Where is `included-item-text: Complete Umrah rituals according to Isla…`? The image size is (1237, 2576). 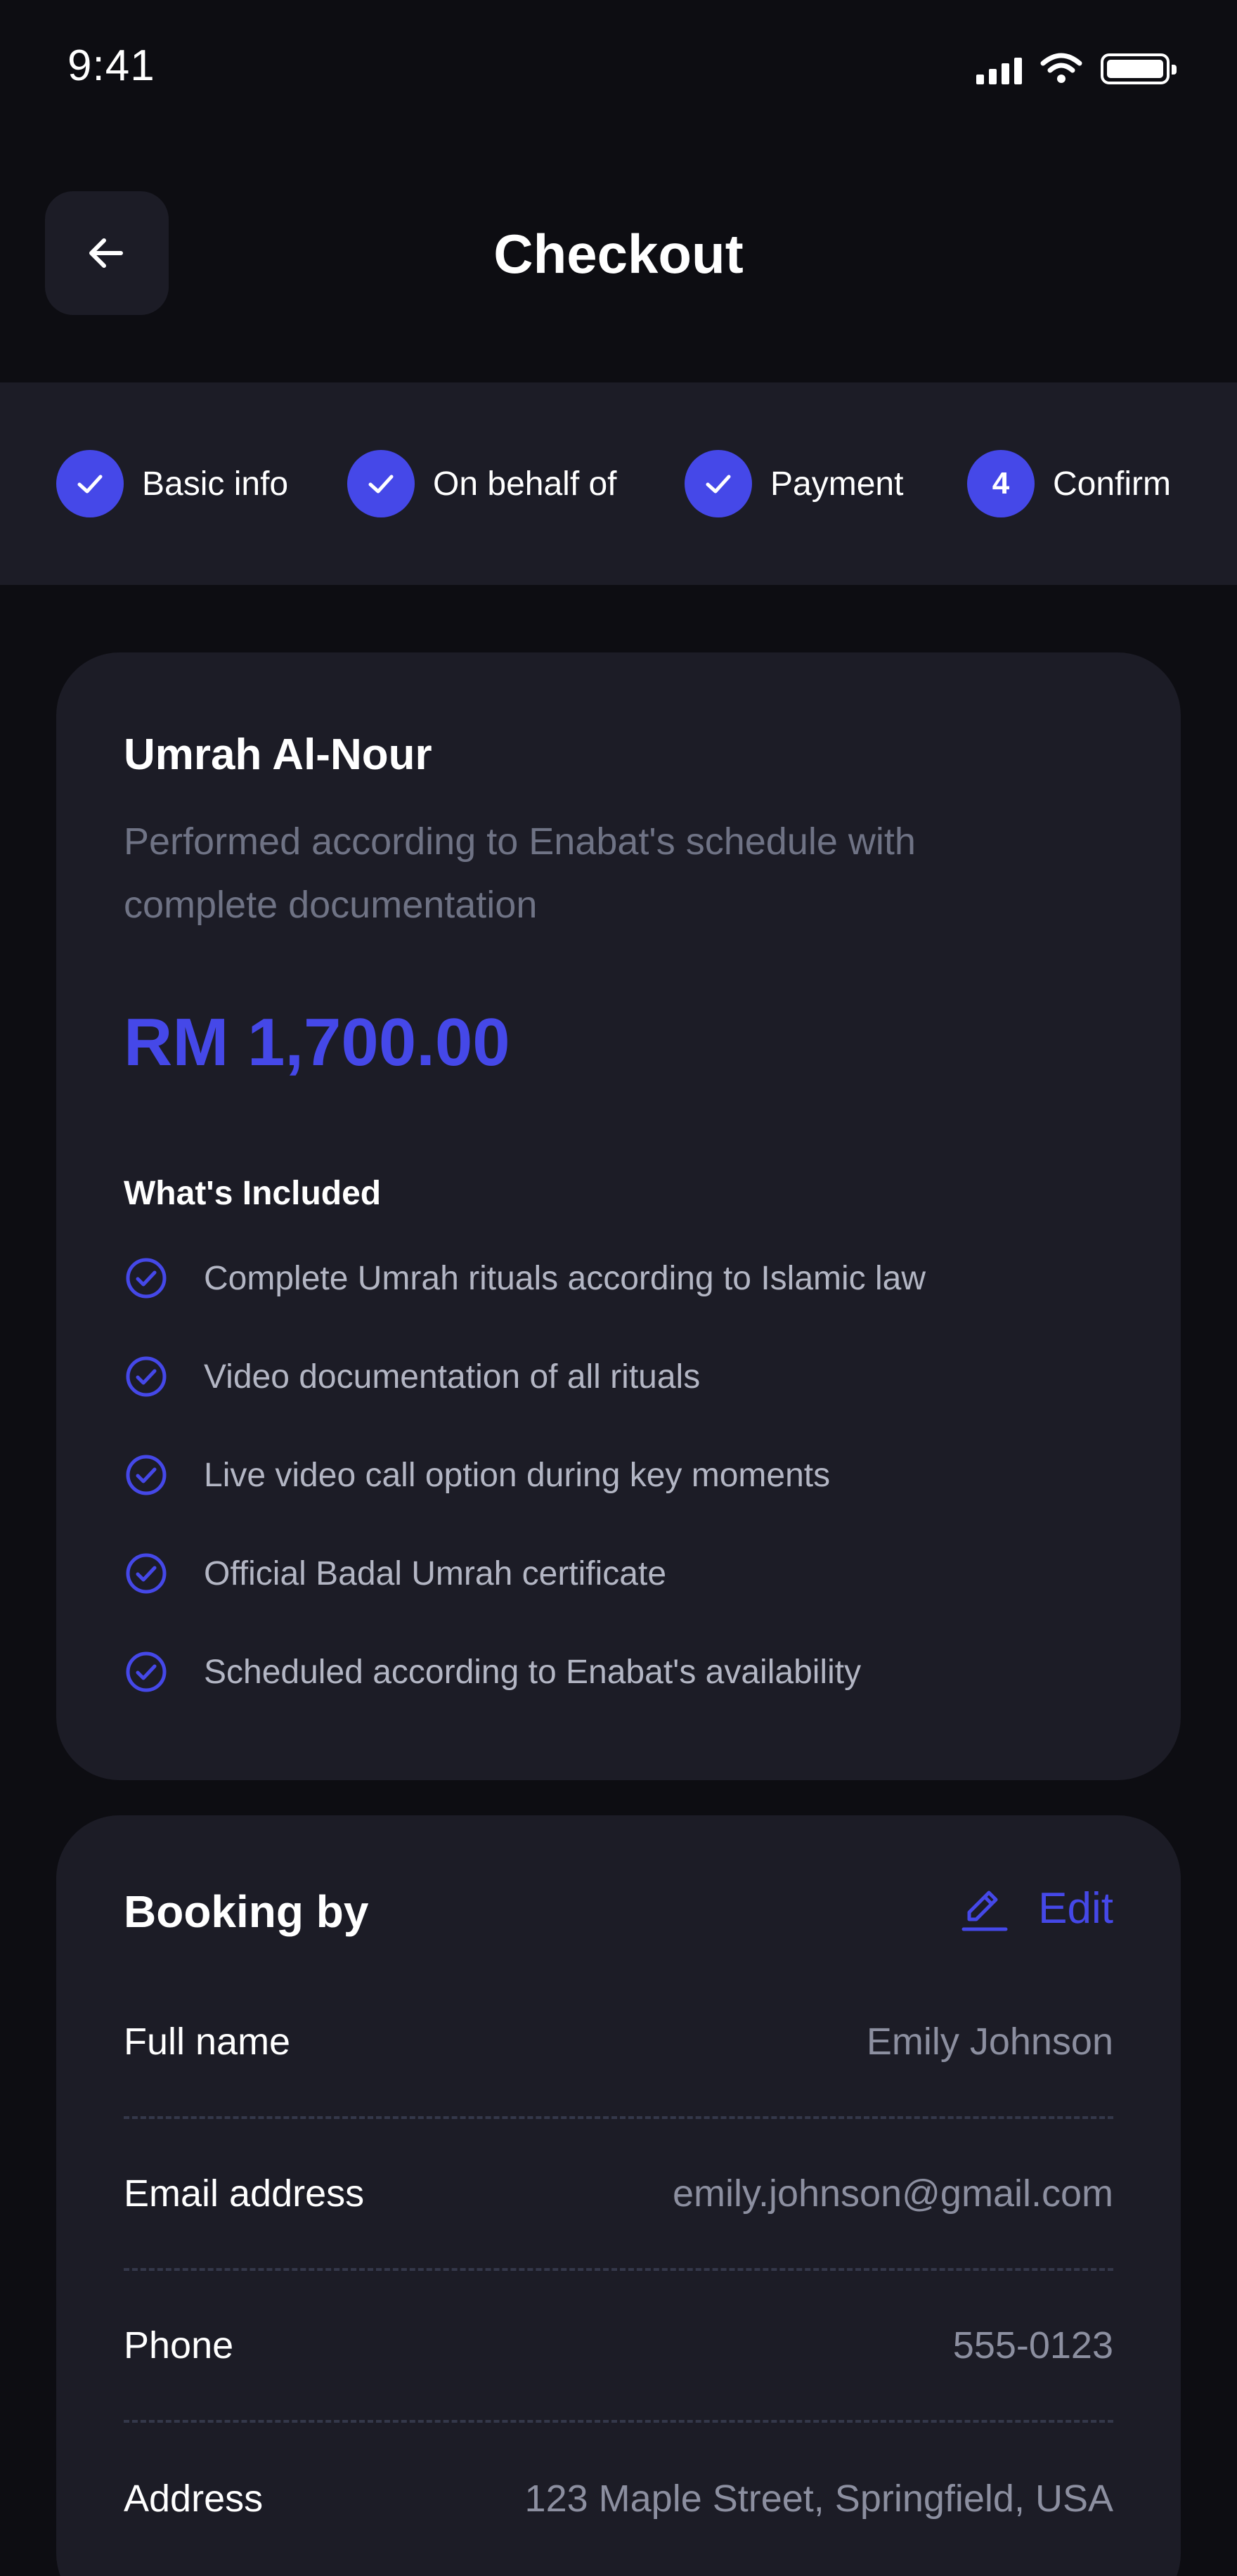
included-item-text: Complete Umrah rituals according to Isla… is located at coordinates (565, 1278).